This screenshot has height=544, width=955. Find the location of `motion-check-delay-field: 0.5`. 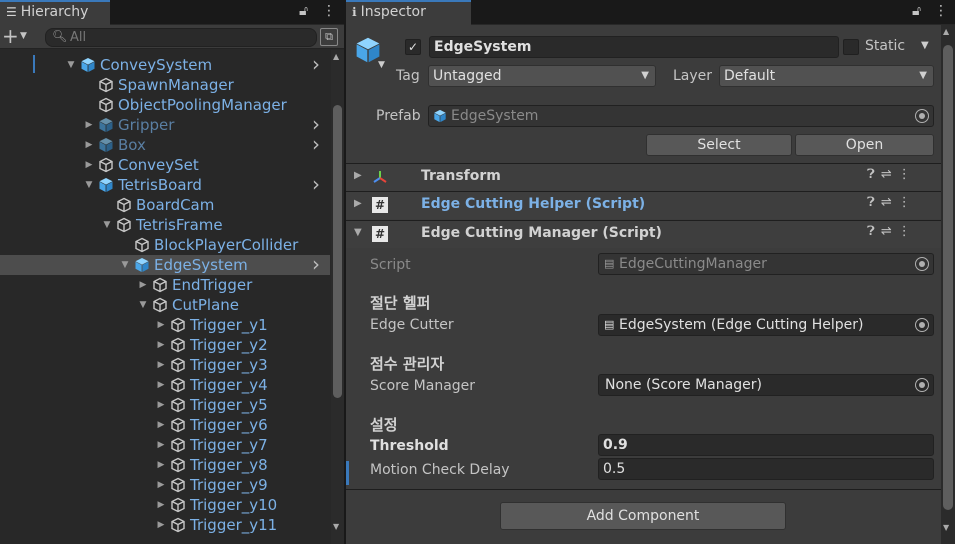

motion-check-delay-field: 0.5 is located at coordinates (766, 469).